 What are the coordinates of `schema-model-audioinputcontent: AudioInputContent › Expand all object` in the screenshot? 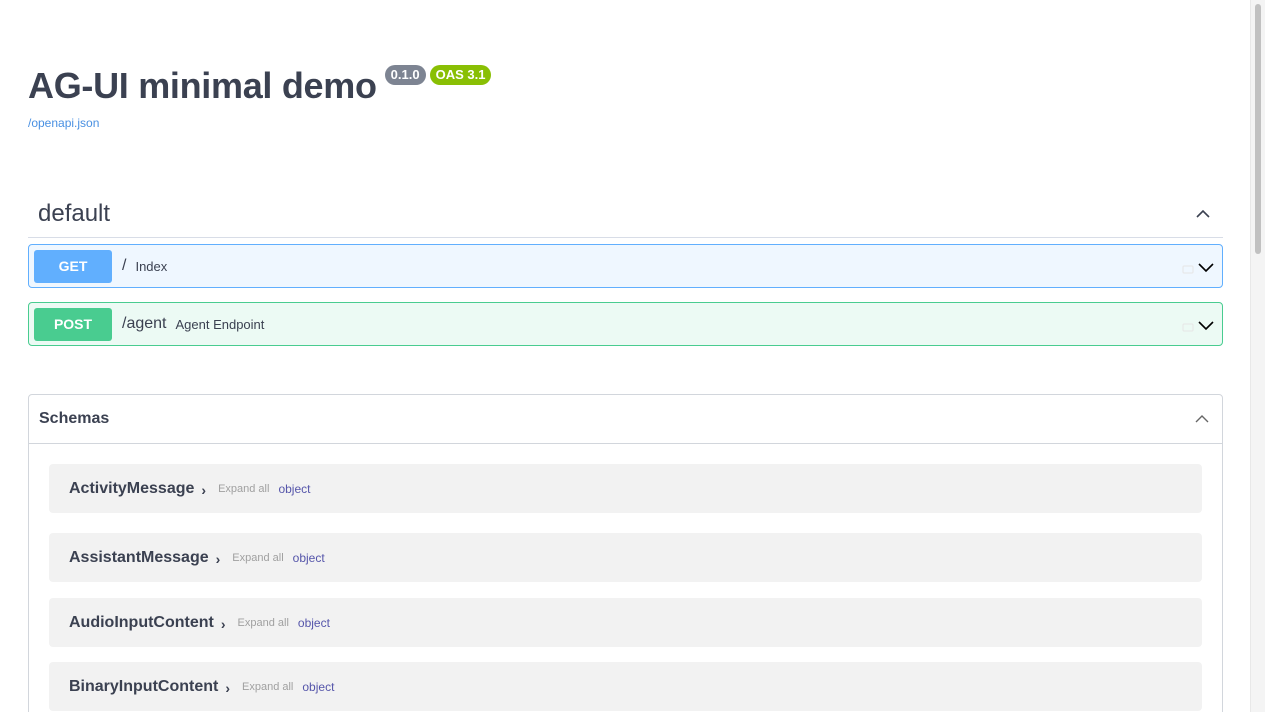 It's located at (625, 622).